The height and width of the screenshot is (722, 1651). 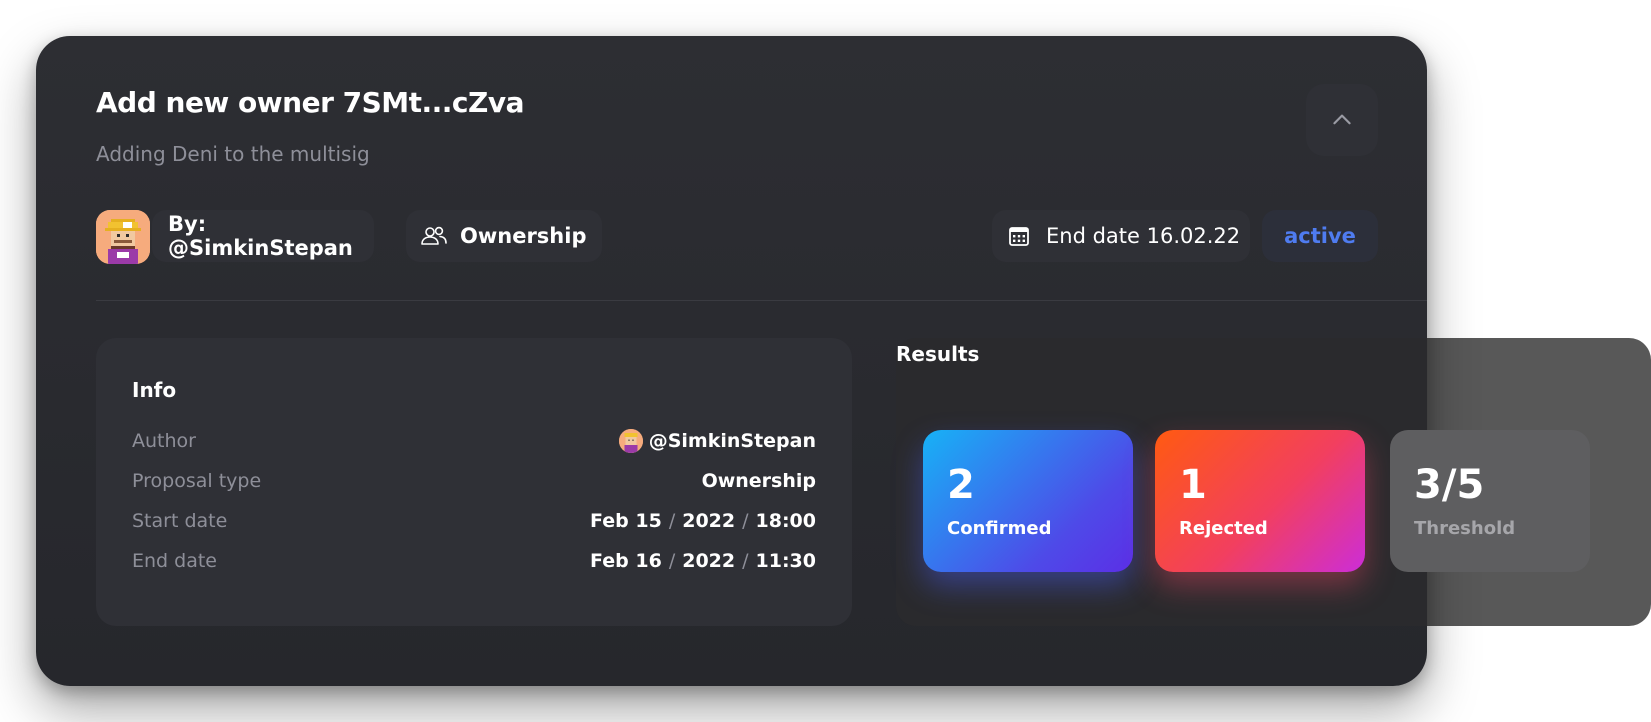 I want to click on proposal-title: Add new owner 7SMt...cZva, so click(x=310, y=102).